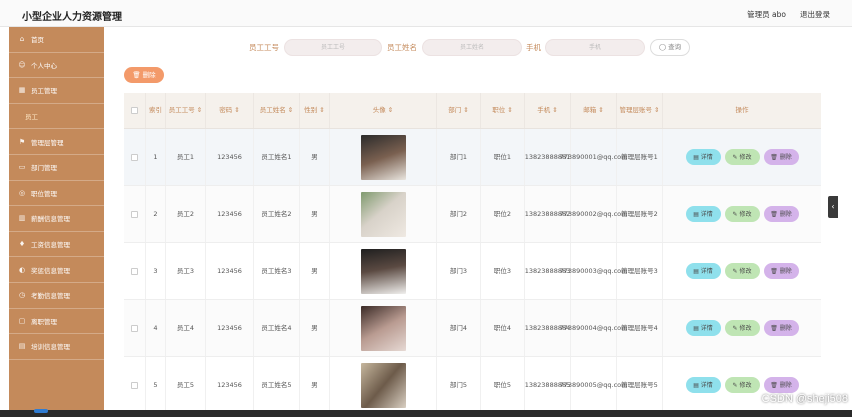 Image resolution: width=852 pixels, height=417 pixels. Describe the element at coordinates (22, 192) in the screenshot. I see `circle-icon: ◎` at that location.